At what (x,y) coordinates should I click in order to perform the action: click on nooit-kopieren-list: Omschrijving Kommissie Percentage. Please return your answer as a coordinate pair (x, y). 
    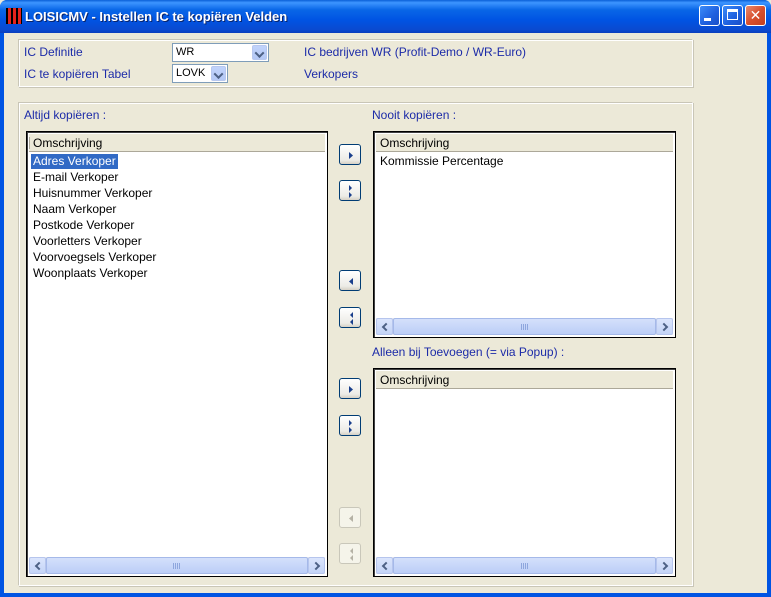
    Looking at the image, I should click on (524, 234).